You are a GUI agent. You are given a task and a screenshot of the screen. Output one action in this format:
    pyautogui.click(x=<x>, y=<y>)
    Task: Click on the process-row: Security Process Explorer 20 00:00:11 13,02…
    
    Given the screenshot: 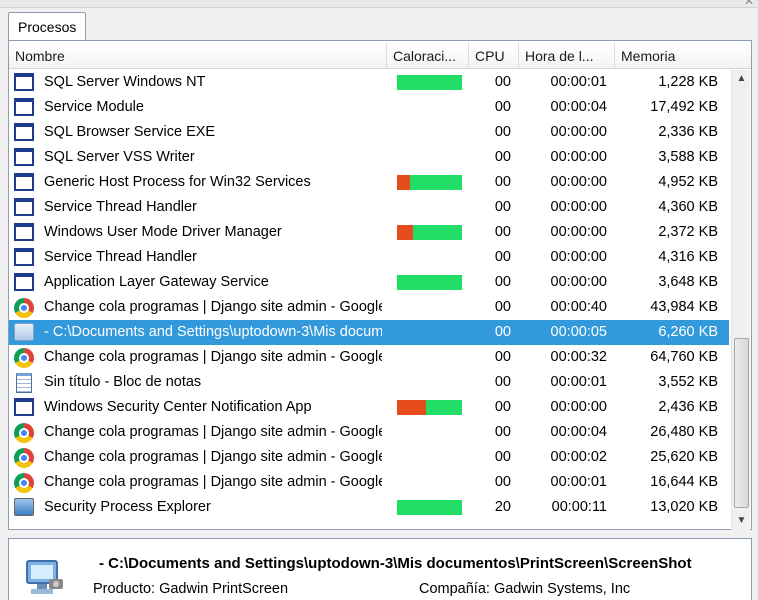 What is the action you would take?
    pyautogui.click(x=369, y=507)
    